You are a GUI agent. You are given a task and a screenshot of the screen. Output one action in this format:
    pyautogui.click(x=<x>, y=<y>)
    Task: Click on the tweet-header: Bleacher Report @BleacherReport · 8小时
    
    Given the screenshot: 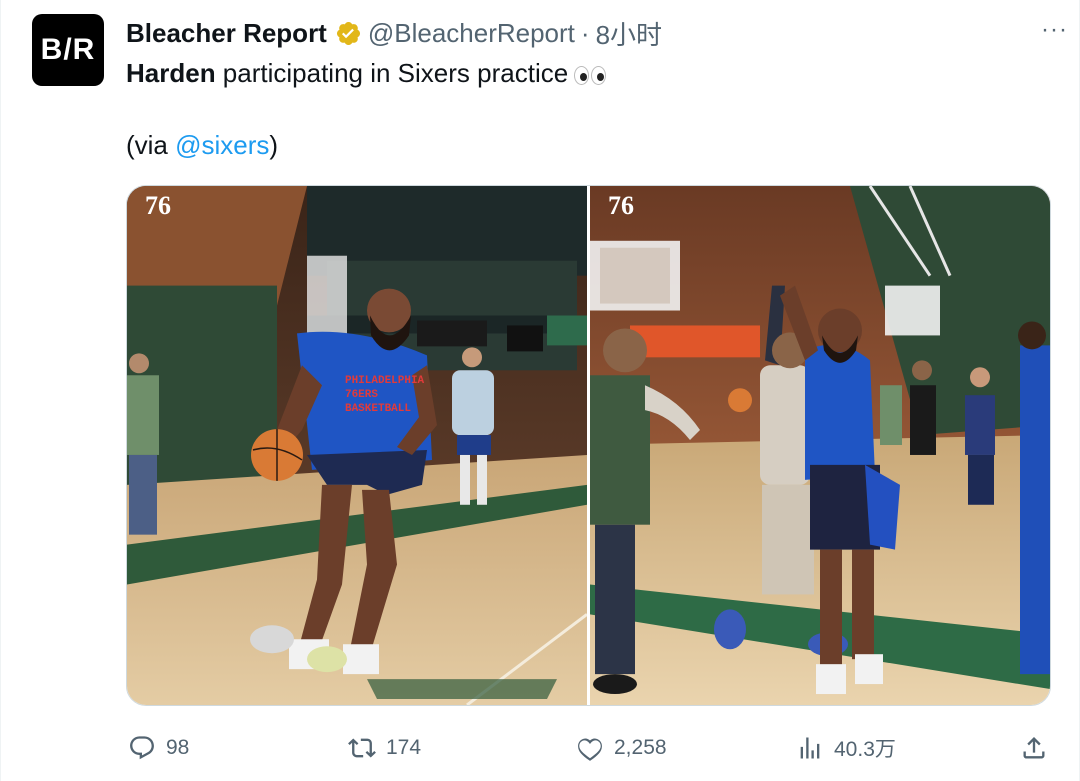 What is the action you would take?
    pyautogui.click(x=593, y=33)
    